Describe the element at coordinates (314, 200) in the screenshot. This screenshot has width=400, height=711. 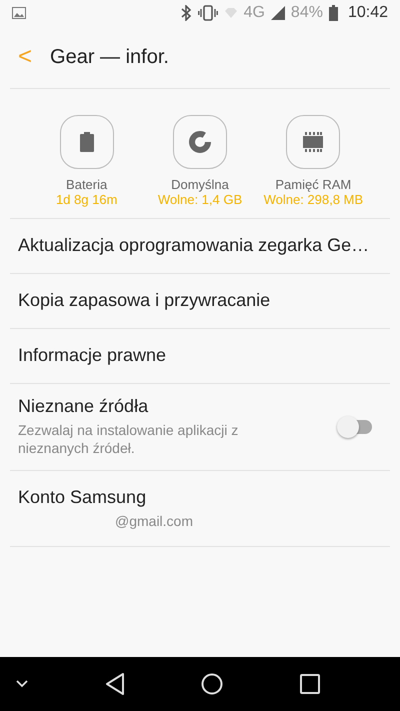
I see `stat-value: Wolne: 298,8 MB` at that location.